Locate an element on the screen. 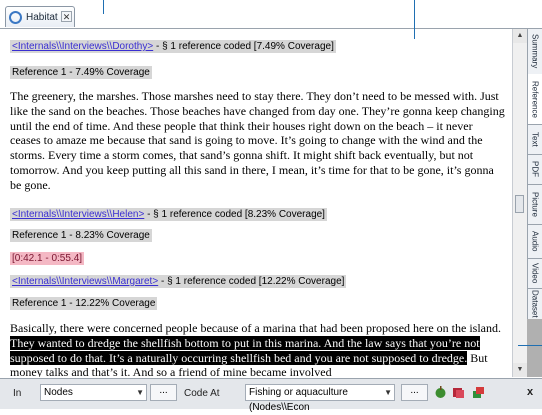 This screenshot has width=542, height=415. close-tab-icon: ✕ is located at coordinates (66, 16).